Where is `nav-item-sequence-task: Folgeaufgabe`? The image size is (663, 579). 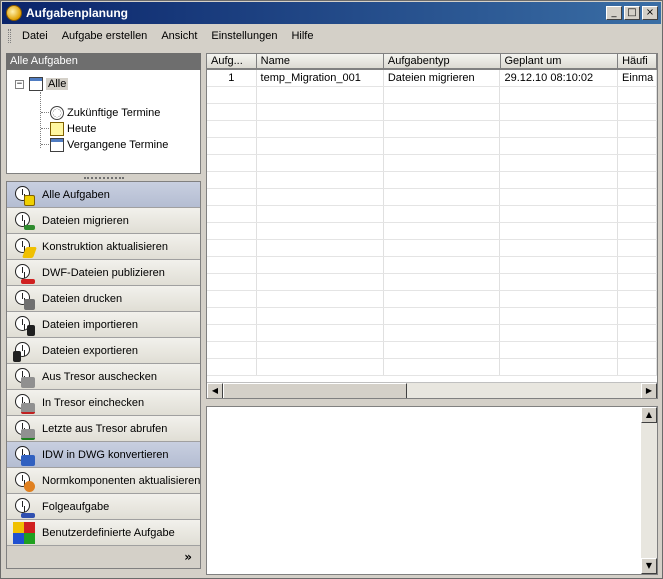 nav-item-sequence-task: Folgeaufgabe is located at coordinates (103, 507).